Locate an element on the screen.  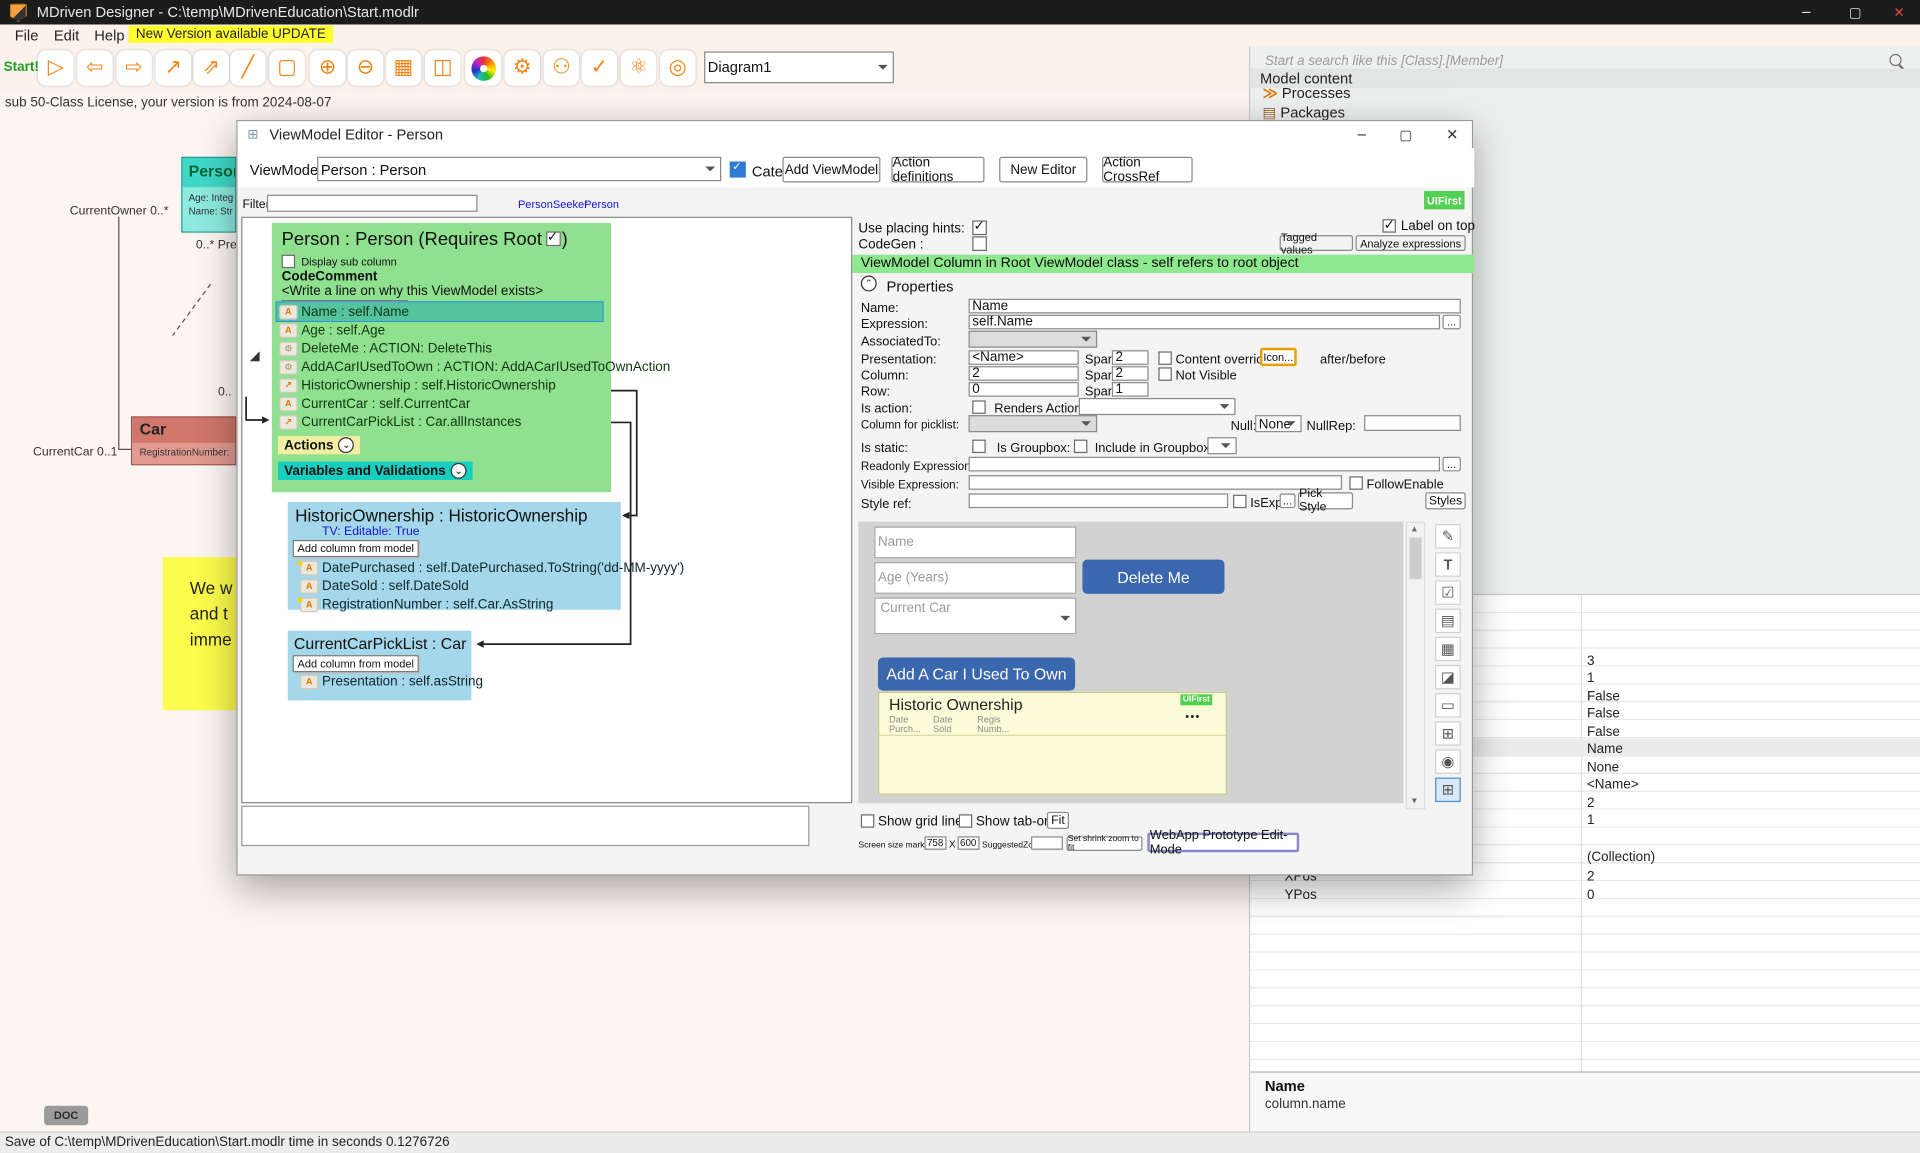
action-definitions-button: Action definitions is located at coordinates (938, 169).